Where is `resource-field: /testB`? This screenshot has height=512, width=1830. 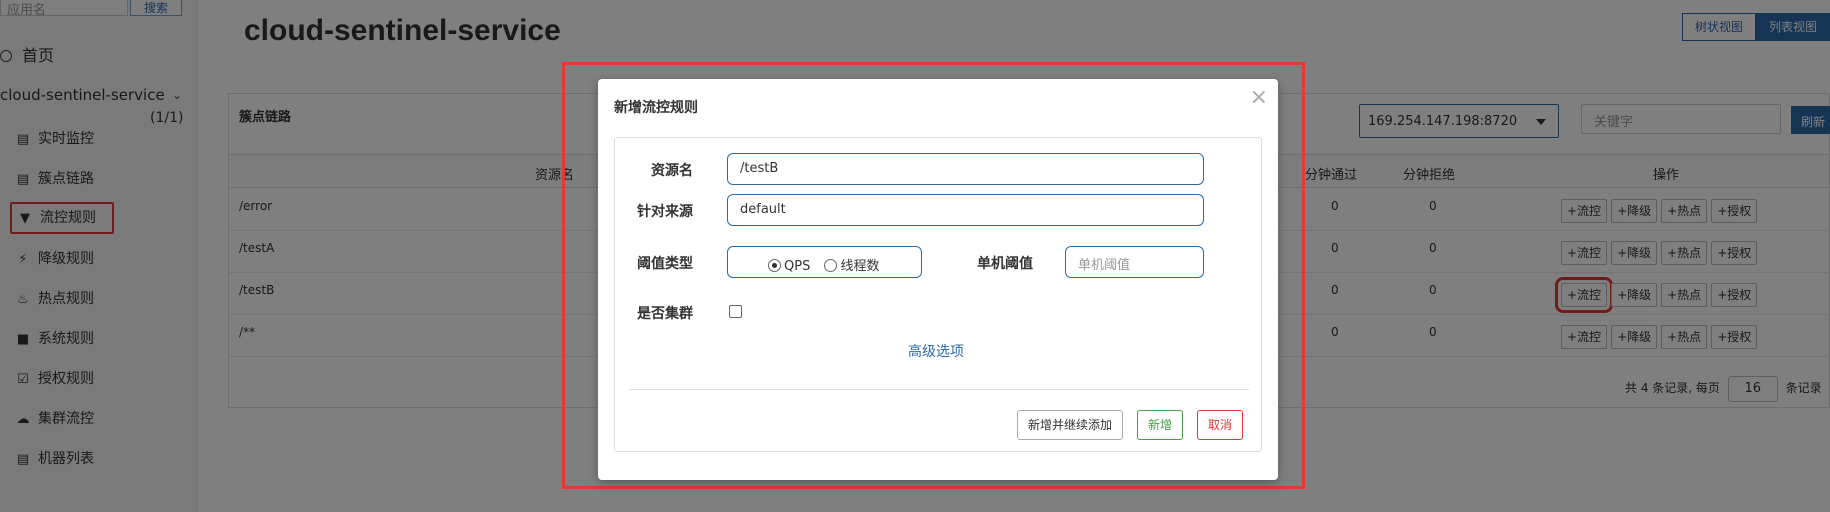 resource-field: /testB is located at coordinates (965, 169).